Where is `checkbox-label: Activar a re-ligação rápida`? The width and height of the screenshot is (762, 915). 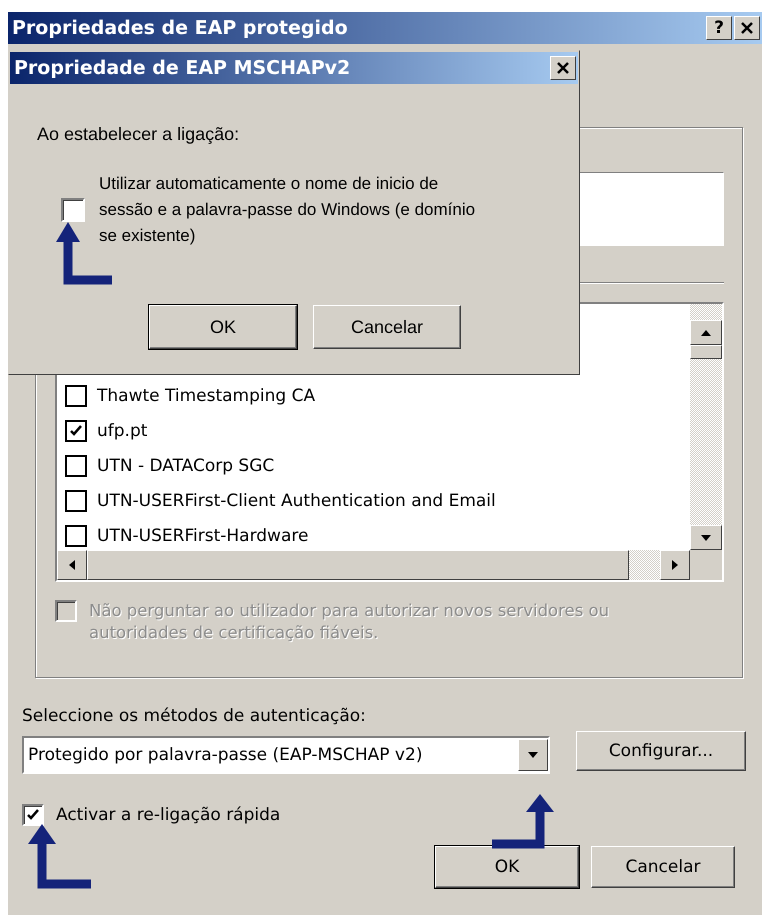
checkbox-label: Activar a re-ligação rápida is located at coordinates (168, 815).